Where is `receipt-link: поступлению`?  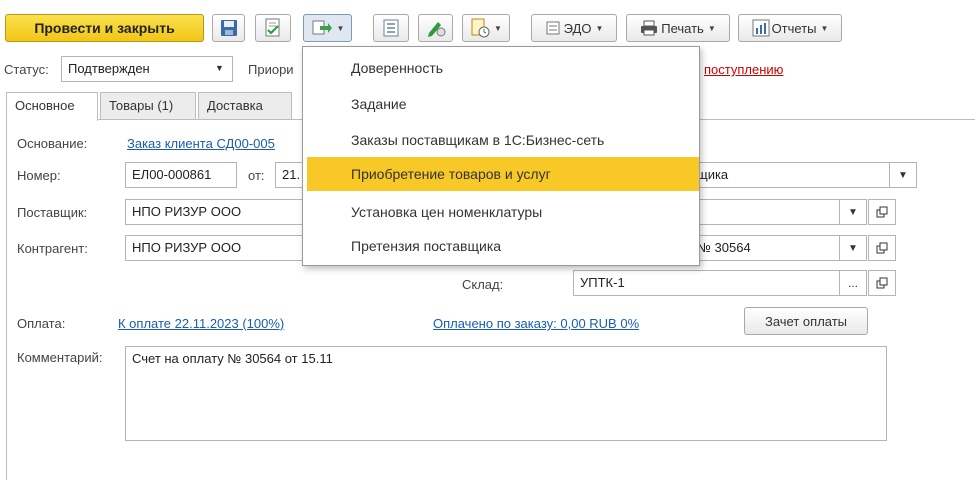 receipt-link: поступлению is located at coordinates (743, 69).